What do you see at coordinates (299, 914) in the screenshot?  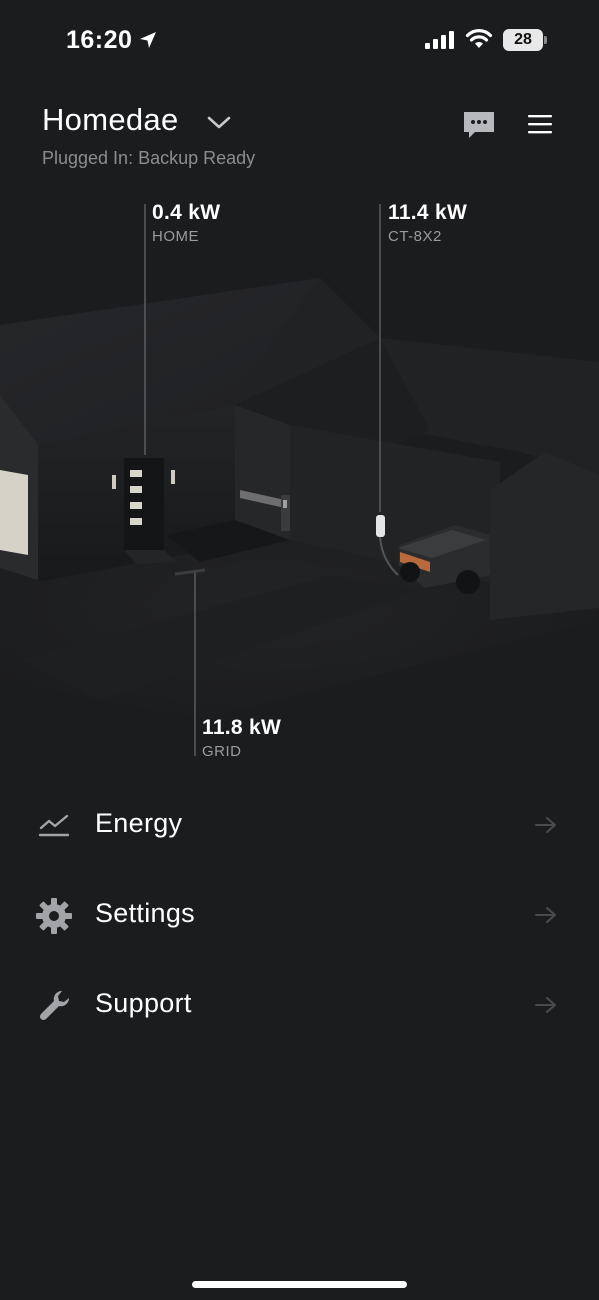 I see `menu-item-settings: Settings` at bounding box center [299, 914].